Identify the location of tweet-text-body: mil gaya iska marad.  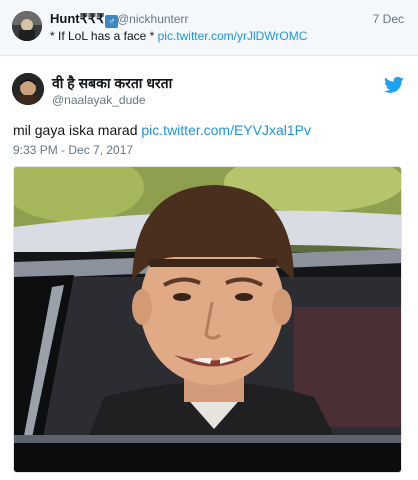
(77, 130).